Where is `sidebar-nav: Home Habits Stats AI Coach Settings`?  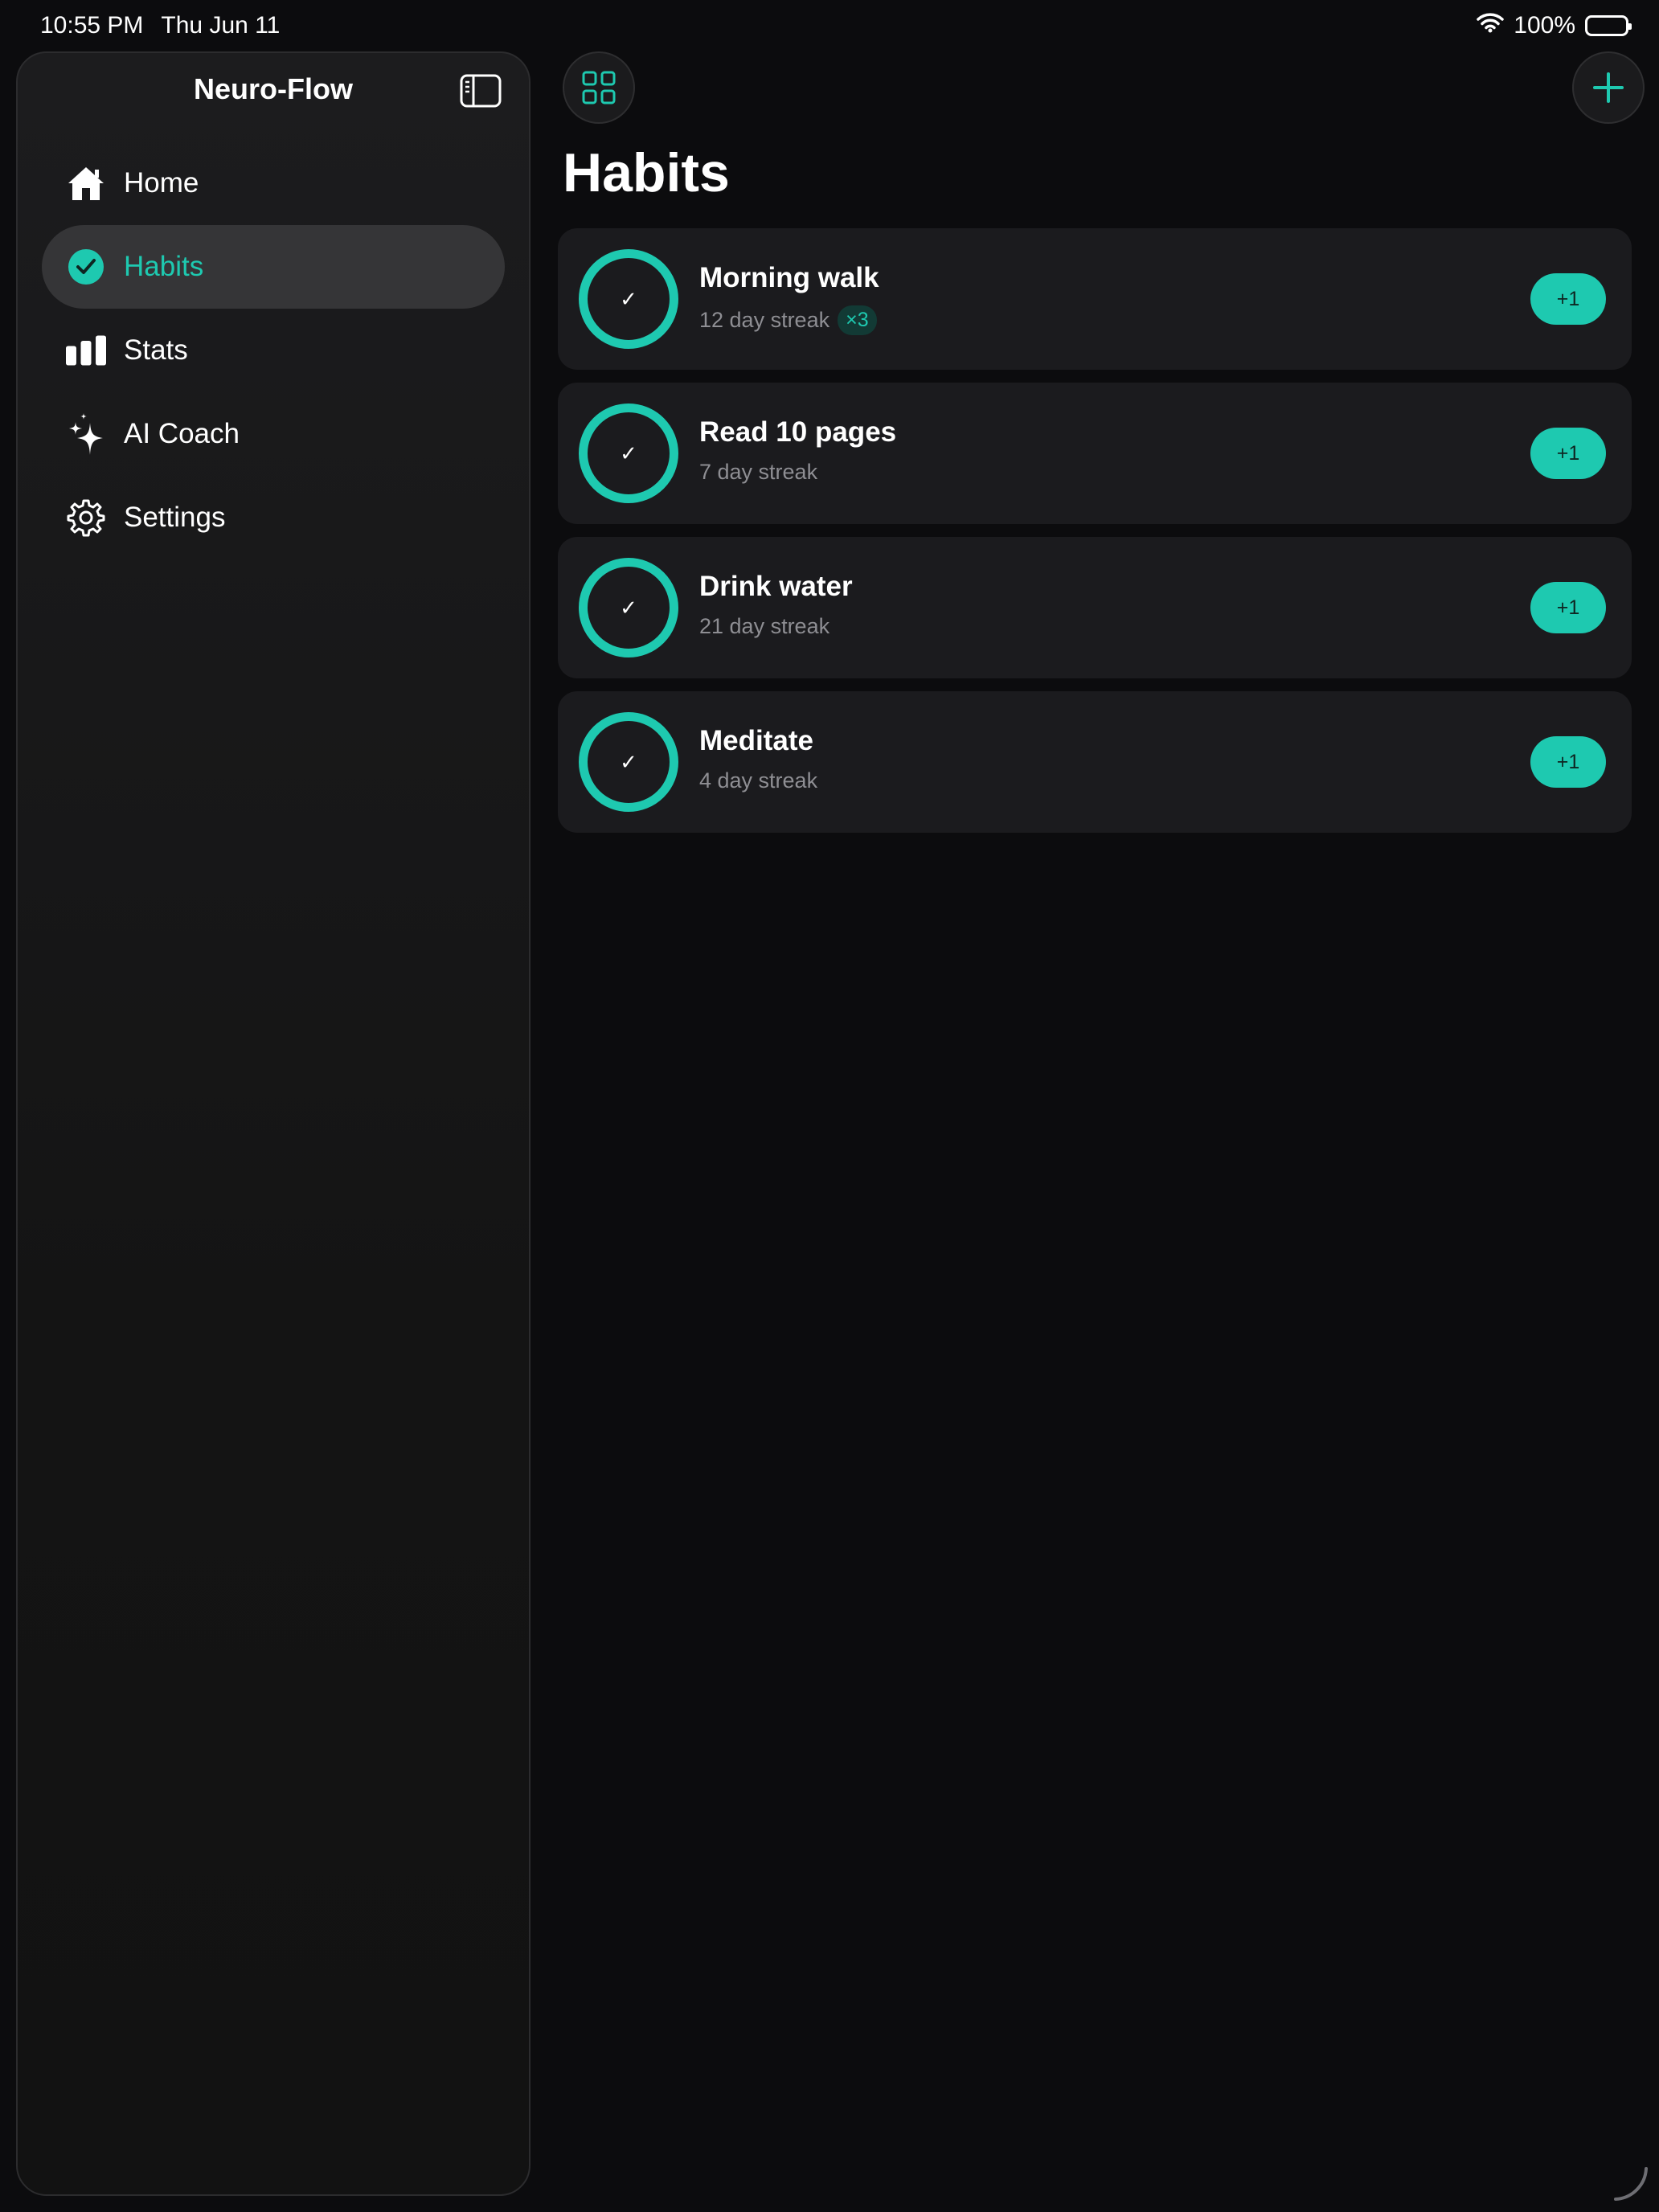 sidebar-nav: Home Habits Stats AI Coach Settings is located at coordinates (273, 350).